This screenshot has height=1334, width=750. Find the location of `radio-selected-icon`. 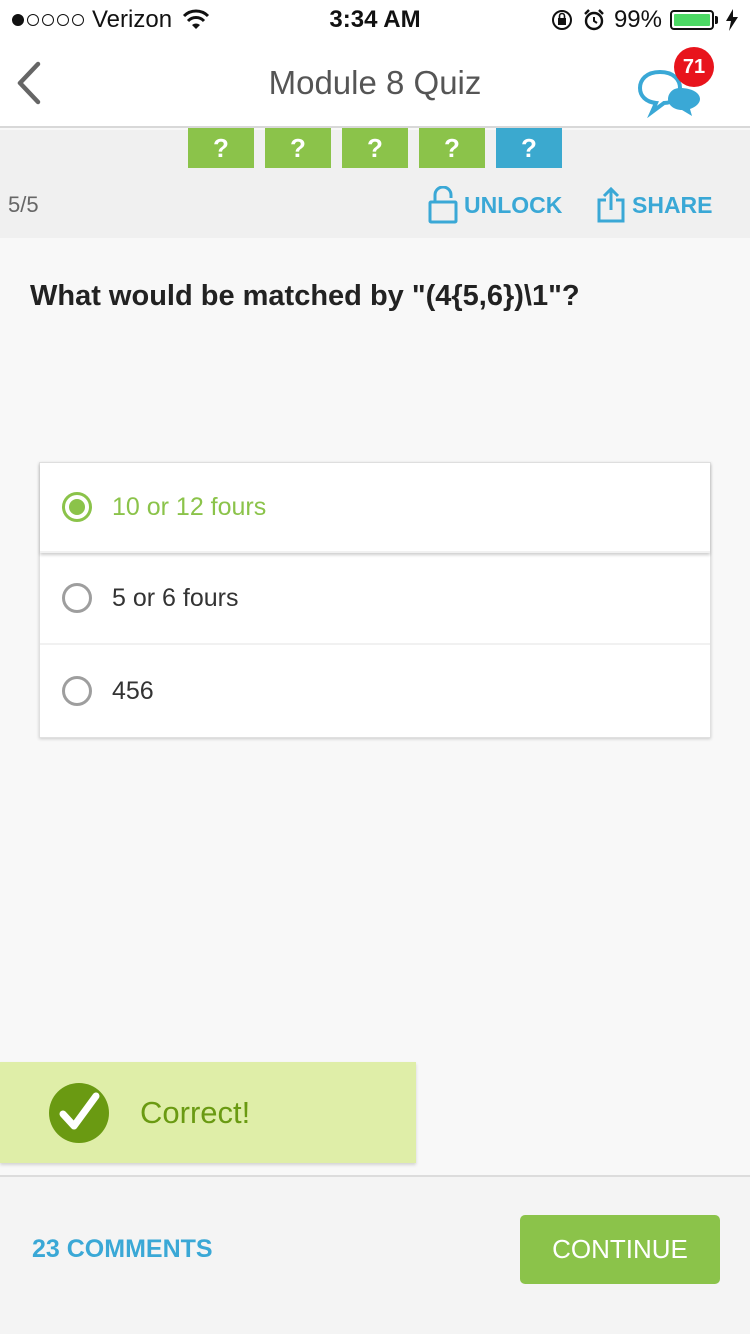

radio-selected-icon is located at coordinates (77, 507).